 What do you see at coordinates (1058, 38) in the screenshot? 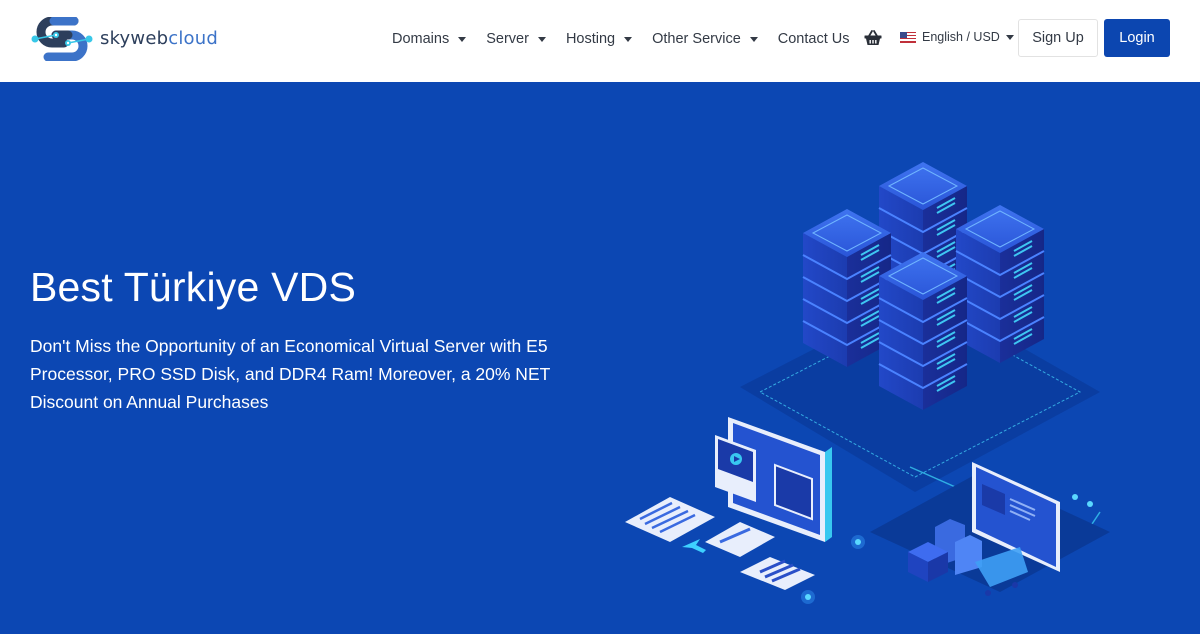
I see `sign-up-button: Sign Up` at bounding box center [1058, 38].